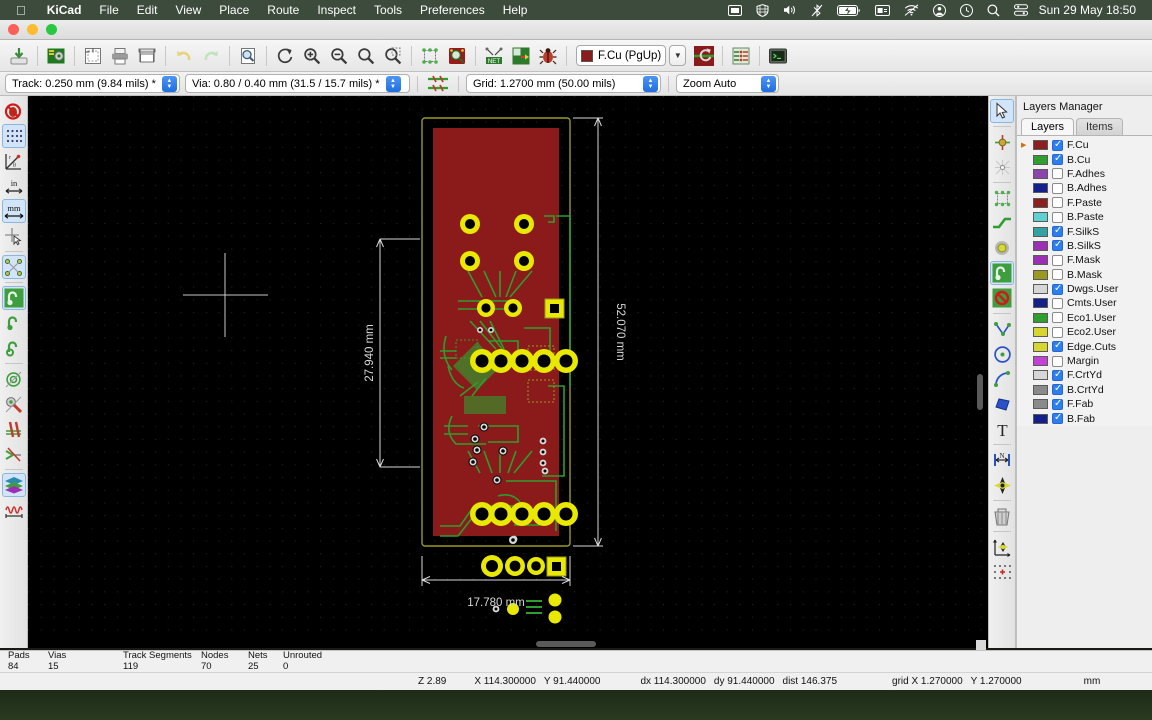 The width and height of the screenshot is (1152, 720). I want to click on add-graphic-polygon-icon, so click(1002, 404).